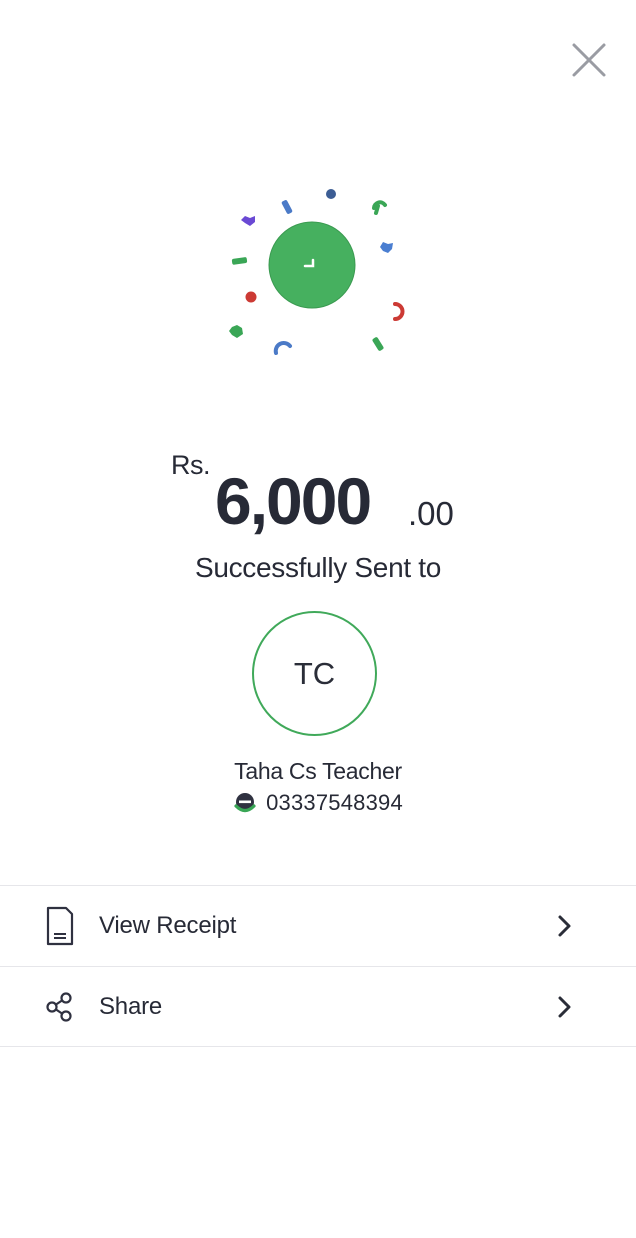 Image resolution: width=636 pixels, height=1238 pixels. Describe the element at coordinates (431, 513) in the screenshot. I see `amount-decimals: .00` at that location.